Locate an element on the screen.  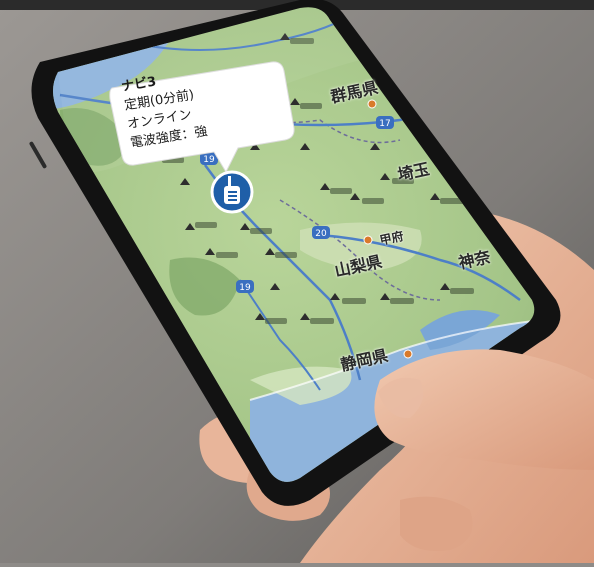
city-dot-kofu is located at coordinates (368, 240).